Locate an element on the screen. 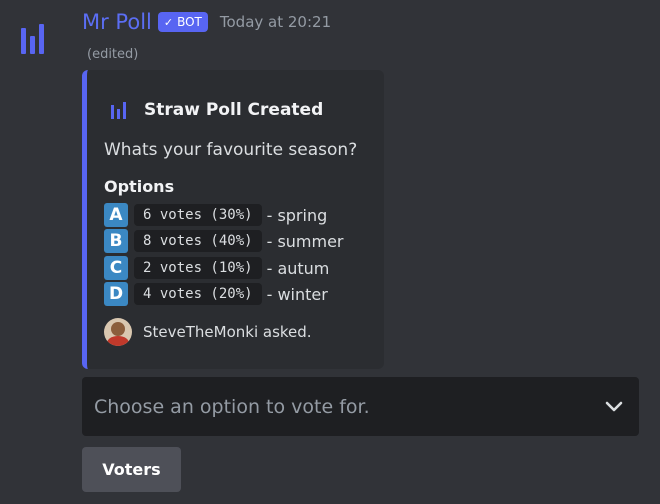 Image resolution: width=660 pixels, height=504 pixels. embed-title: Straw Poll Created is located at coordinates (217, 110).